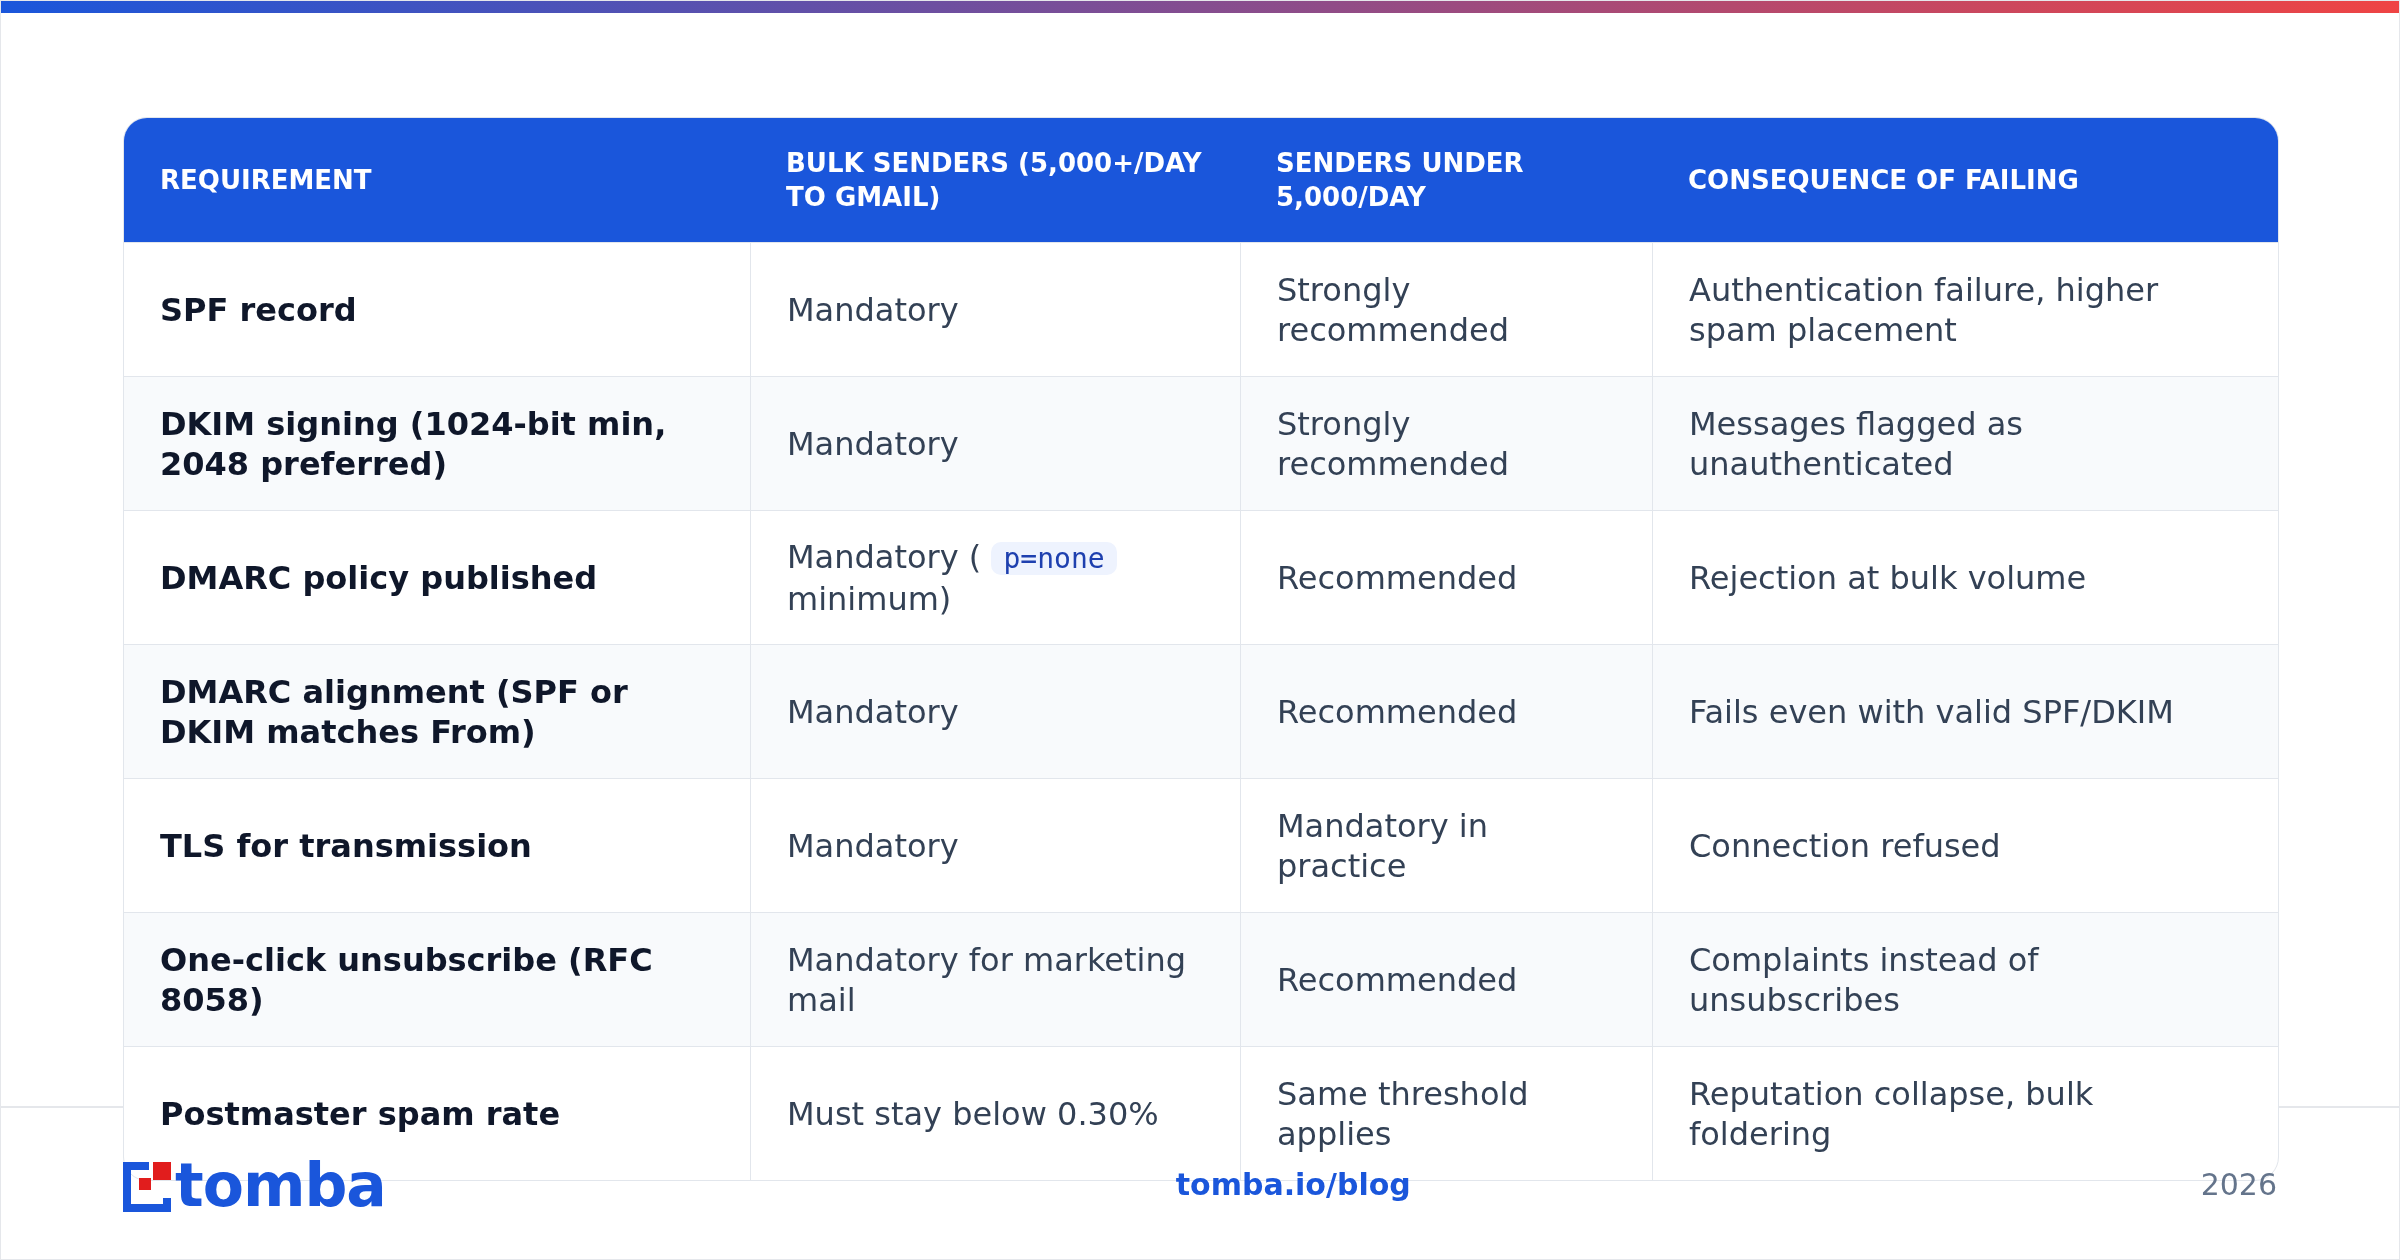  Describe the element at coordinates (346, 845) in the screenshot. I see `table-cell: TLS for transmission` at that location.